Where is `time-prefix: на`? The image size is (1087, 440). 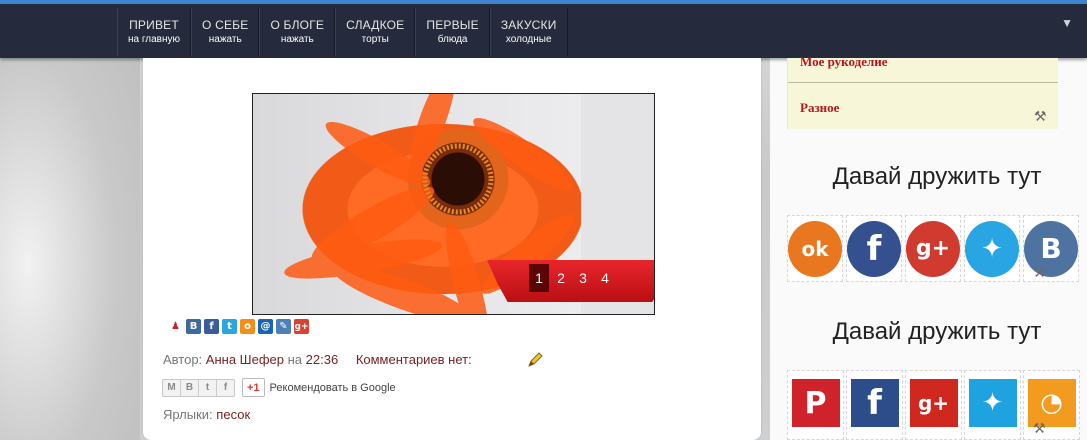 time-prefix: на is located at coordinates (295, 359).